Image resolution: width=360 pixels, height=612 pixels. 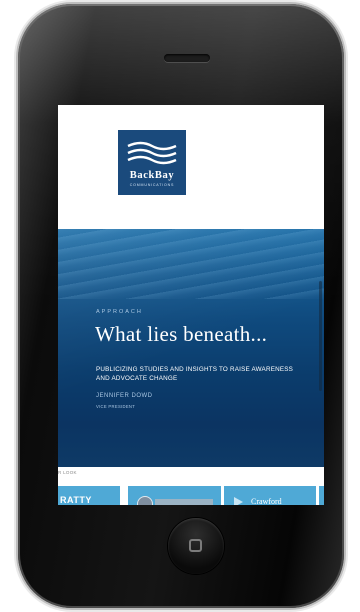 I want to click on earpiece-speaker, so click(x=187, y=58).